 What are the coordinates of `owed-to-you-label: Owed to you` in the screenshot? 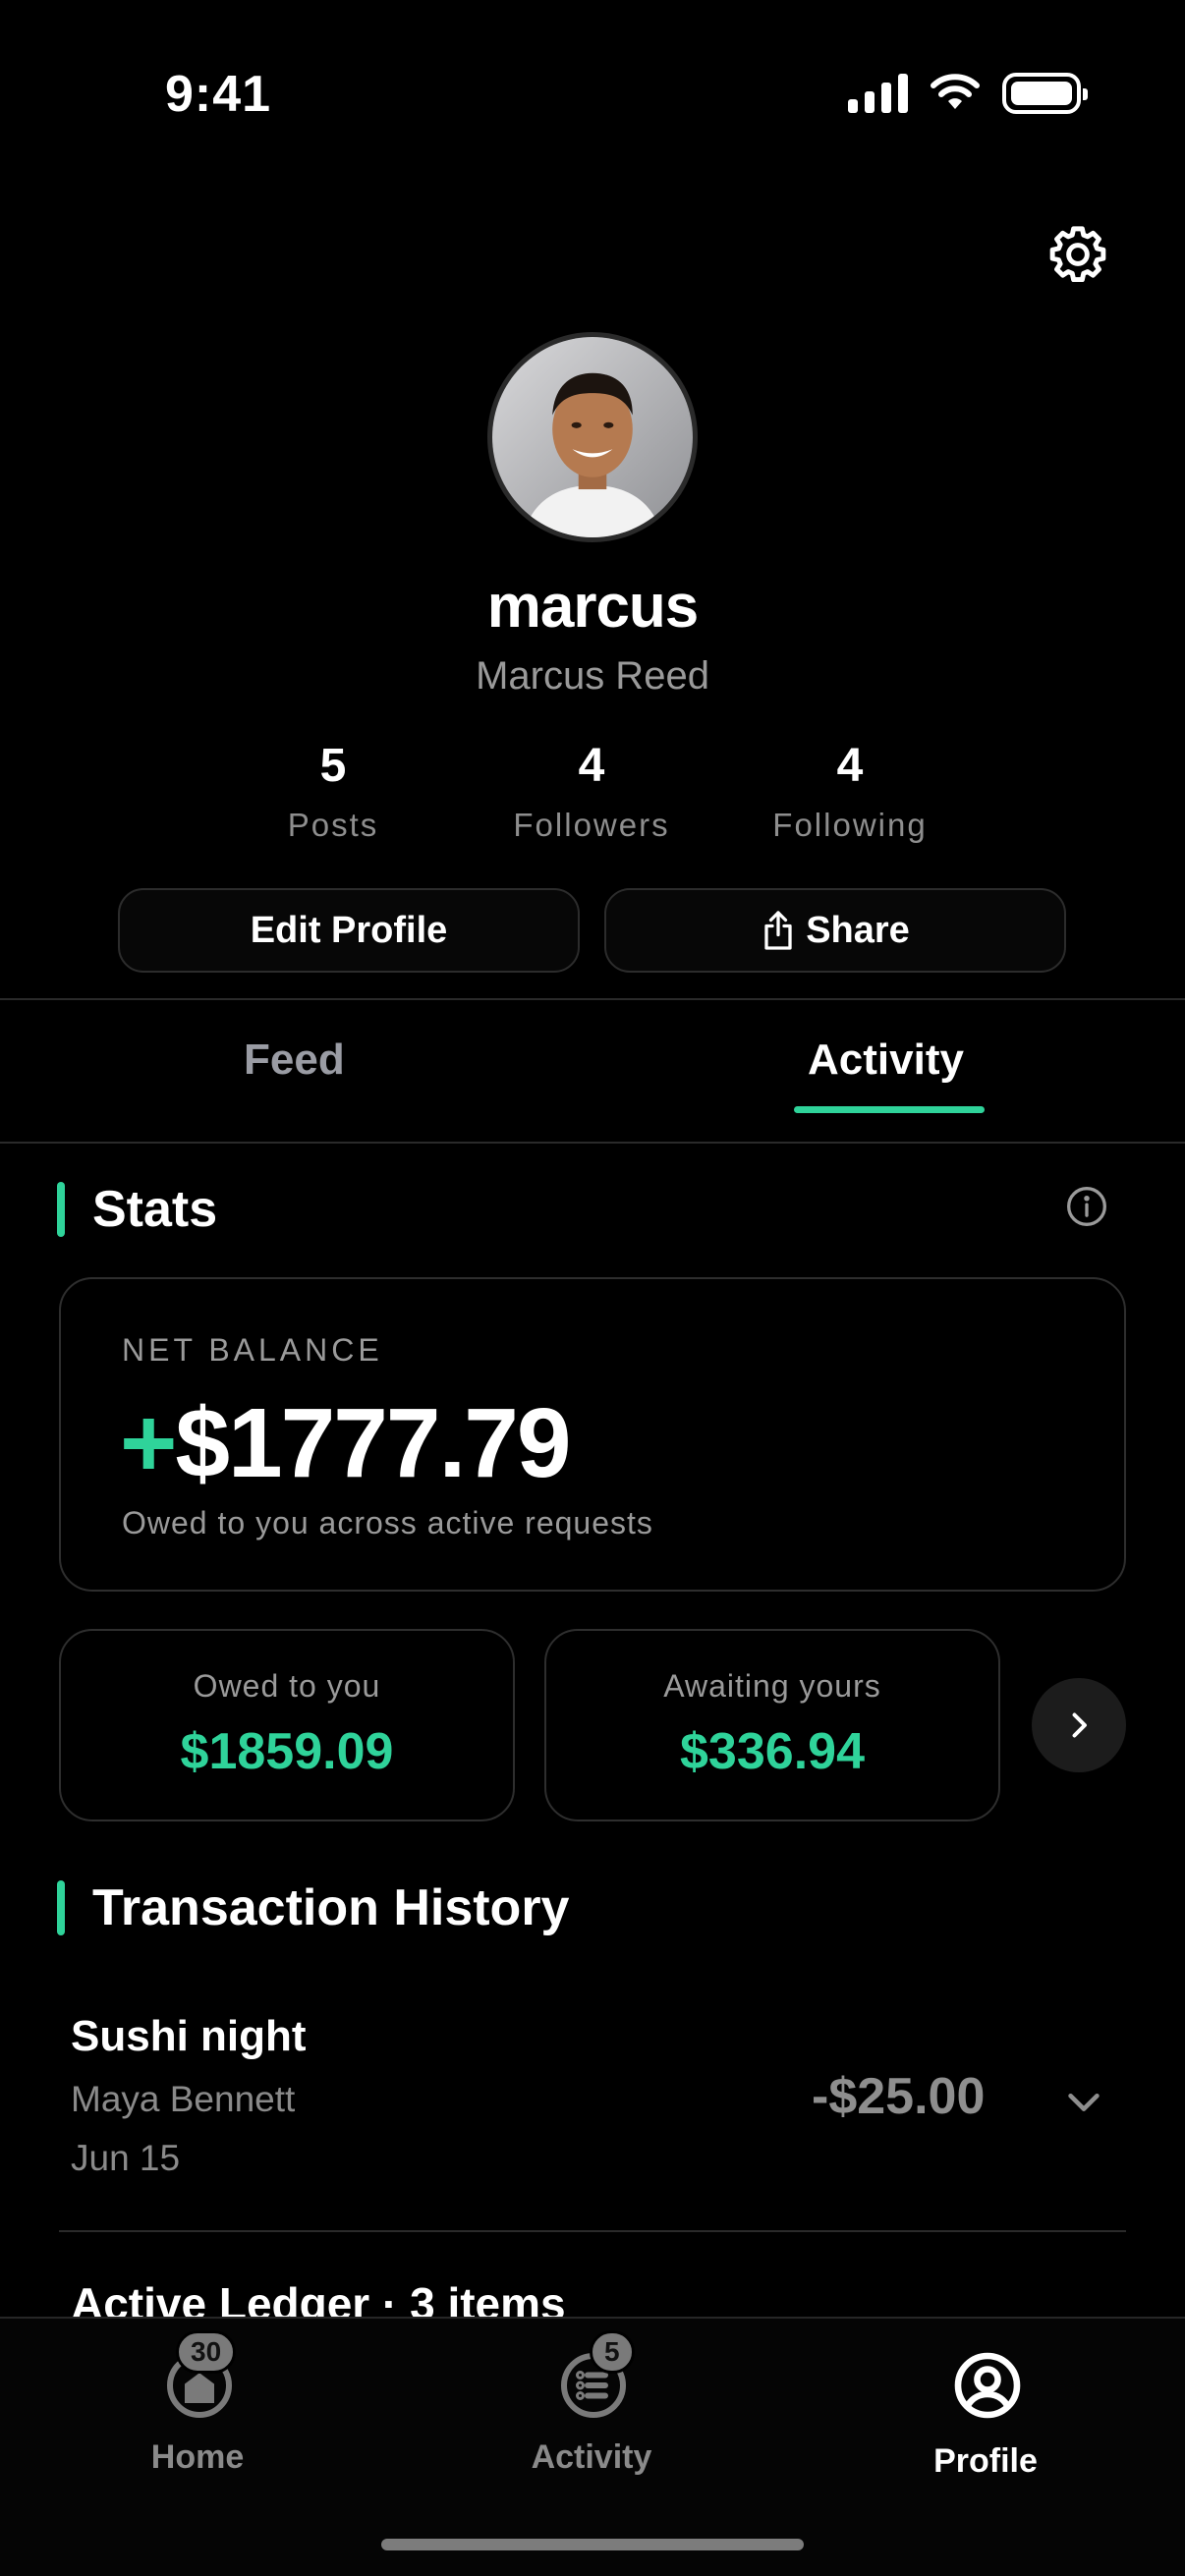 It's located at (287, 1686).